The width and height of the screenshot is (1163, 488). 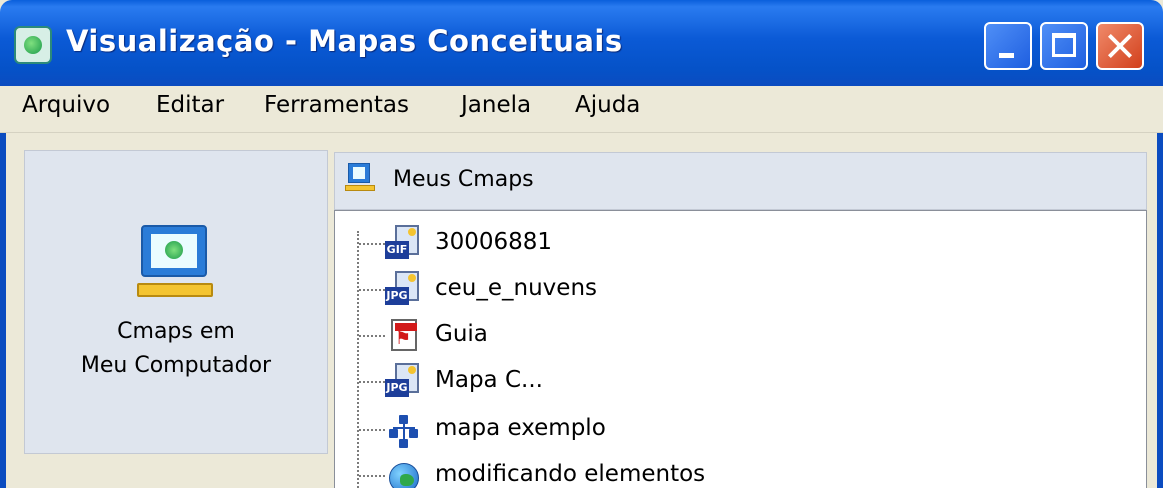 I want to click on close-icon, so click(x=1120, y=46).